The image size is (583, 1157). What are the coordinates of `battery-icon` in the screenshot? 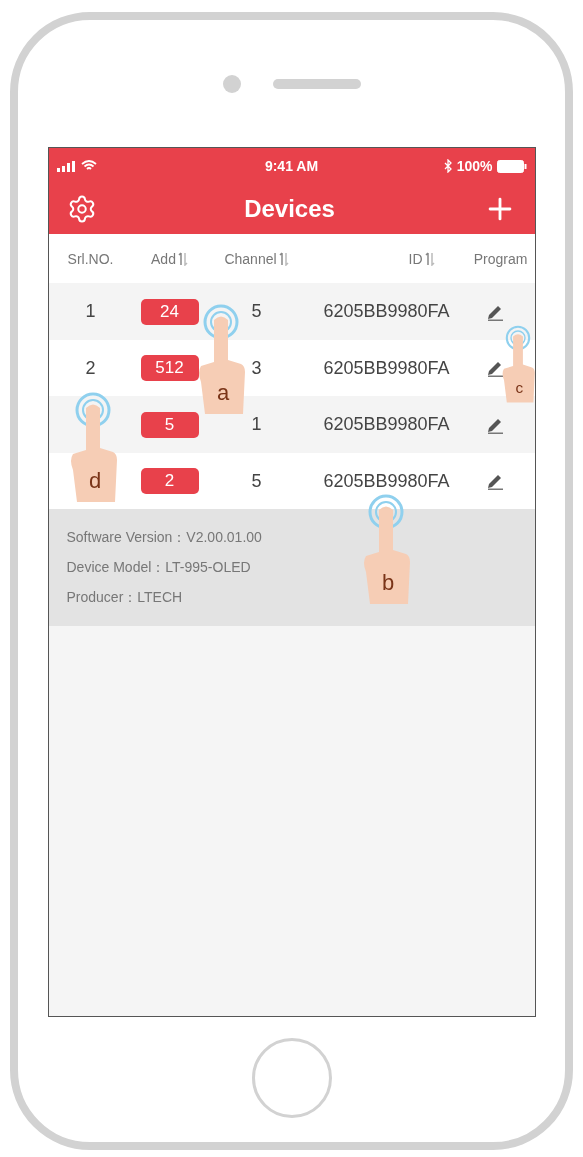 It's located at (511, 166).